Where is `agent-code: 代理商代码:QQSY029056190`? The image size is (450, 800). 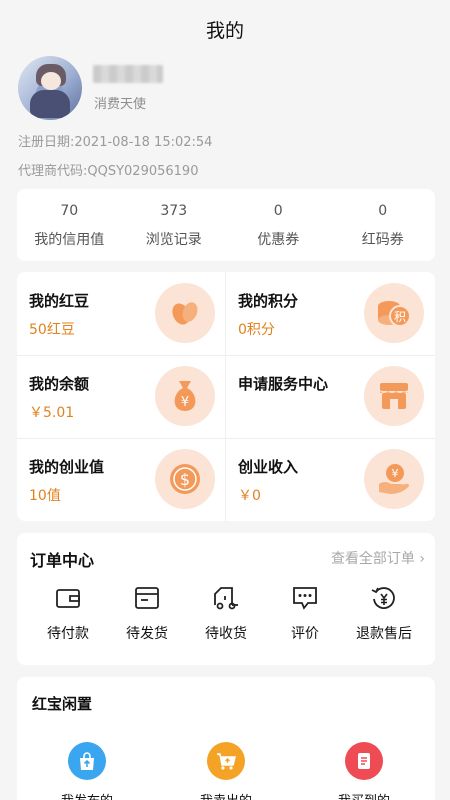
agent-code: 代理商代码:QQSY029056190 is located at coordinates (108, 171).